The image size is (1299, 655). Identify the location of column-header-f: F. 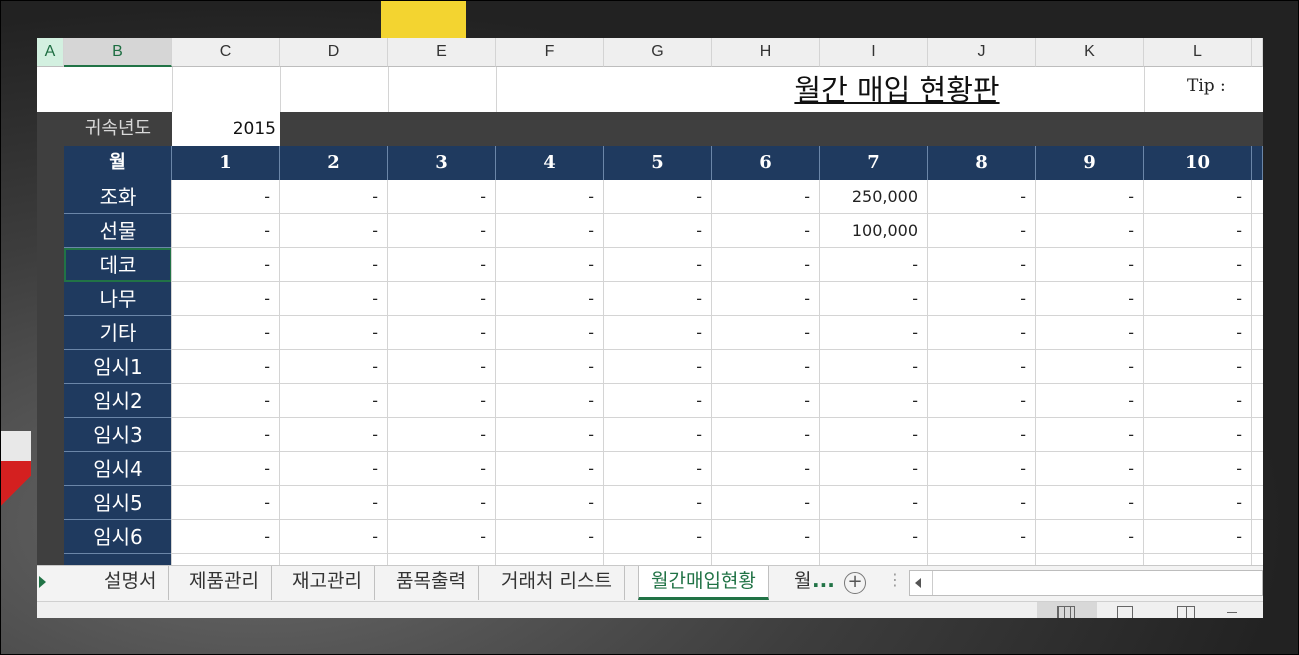
(550, 52).